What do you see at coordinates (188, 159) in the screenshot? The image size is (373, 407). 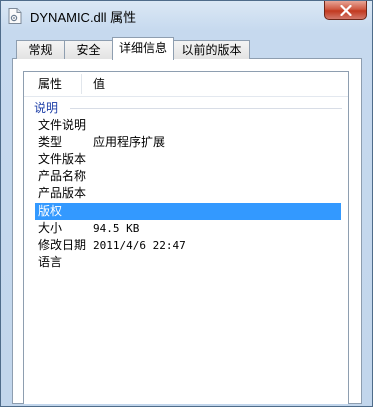 I see `table-row: 文件版本` at bounding box center [188, 159].